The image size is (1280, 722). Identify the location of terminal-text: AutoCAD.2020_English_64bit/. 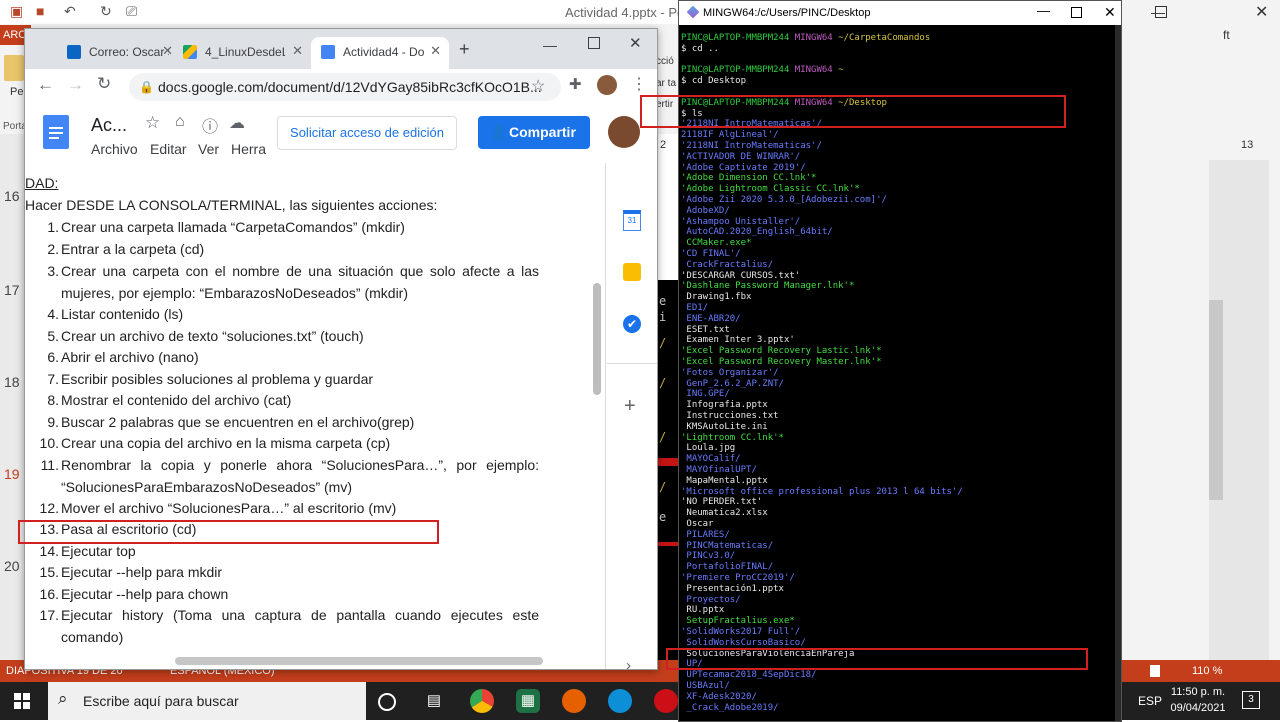
(757, 232).